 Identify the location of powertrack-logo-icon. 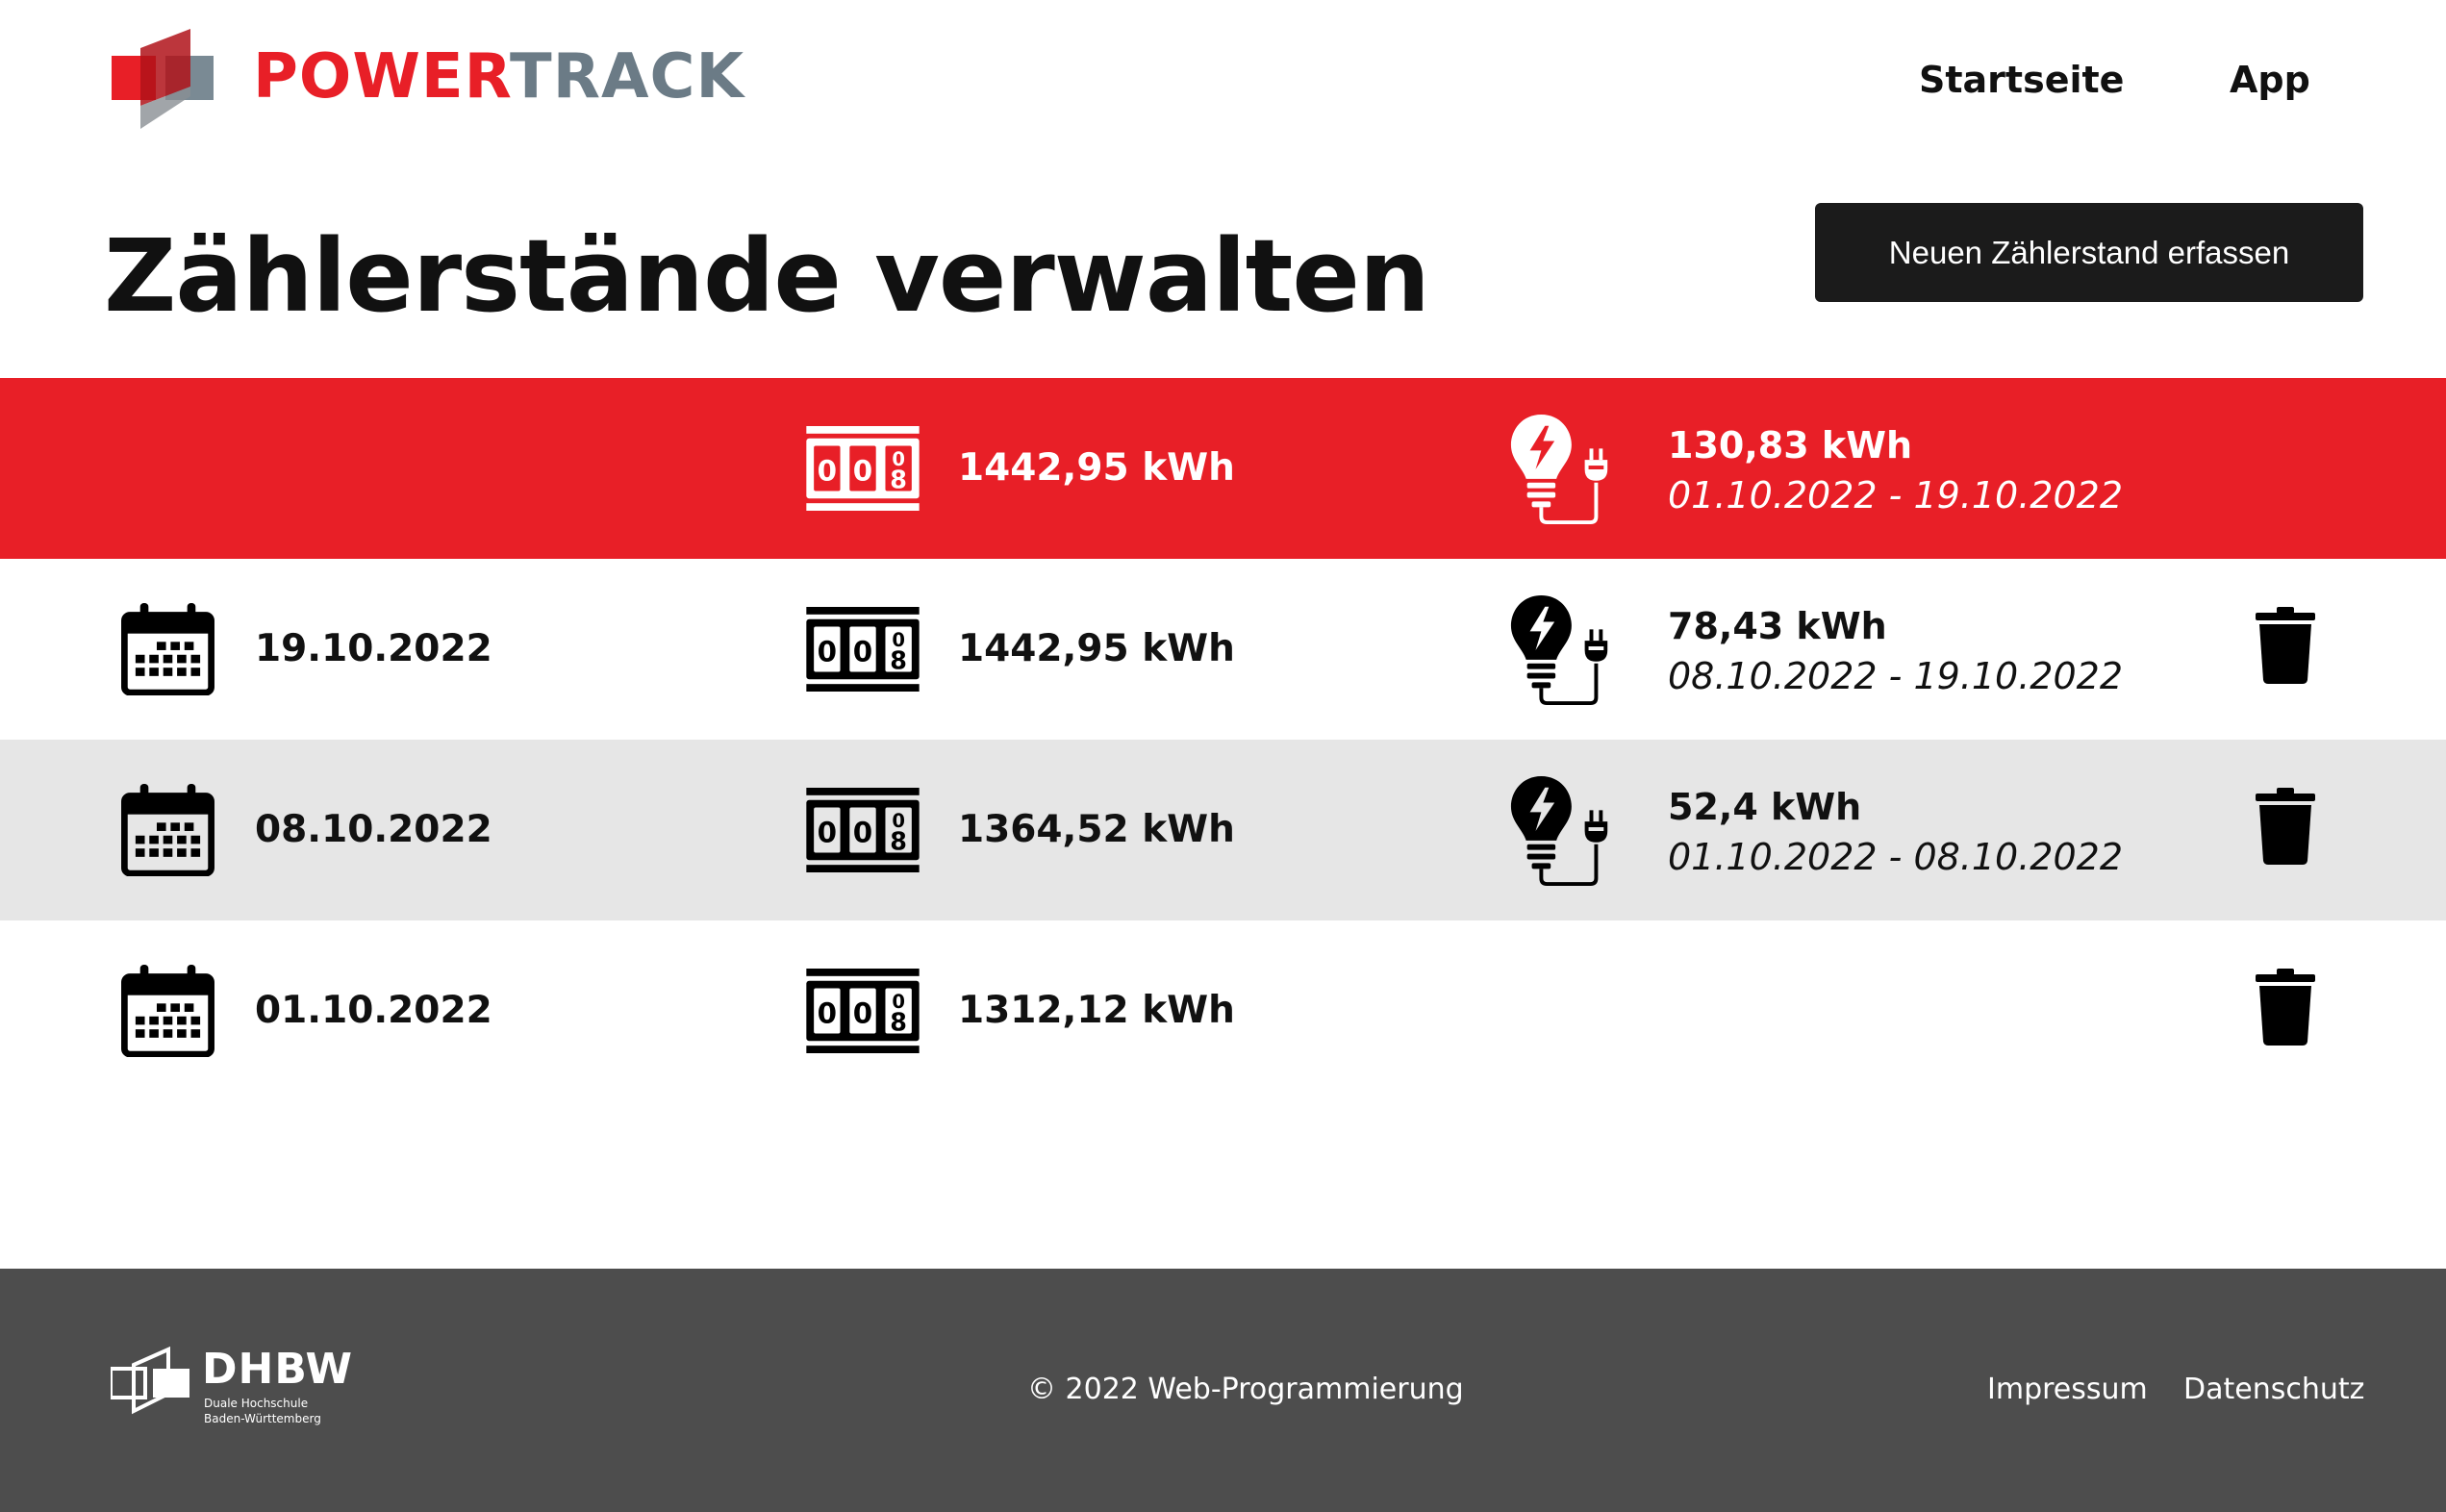
(164, 80).